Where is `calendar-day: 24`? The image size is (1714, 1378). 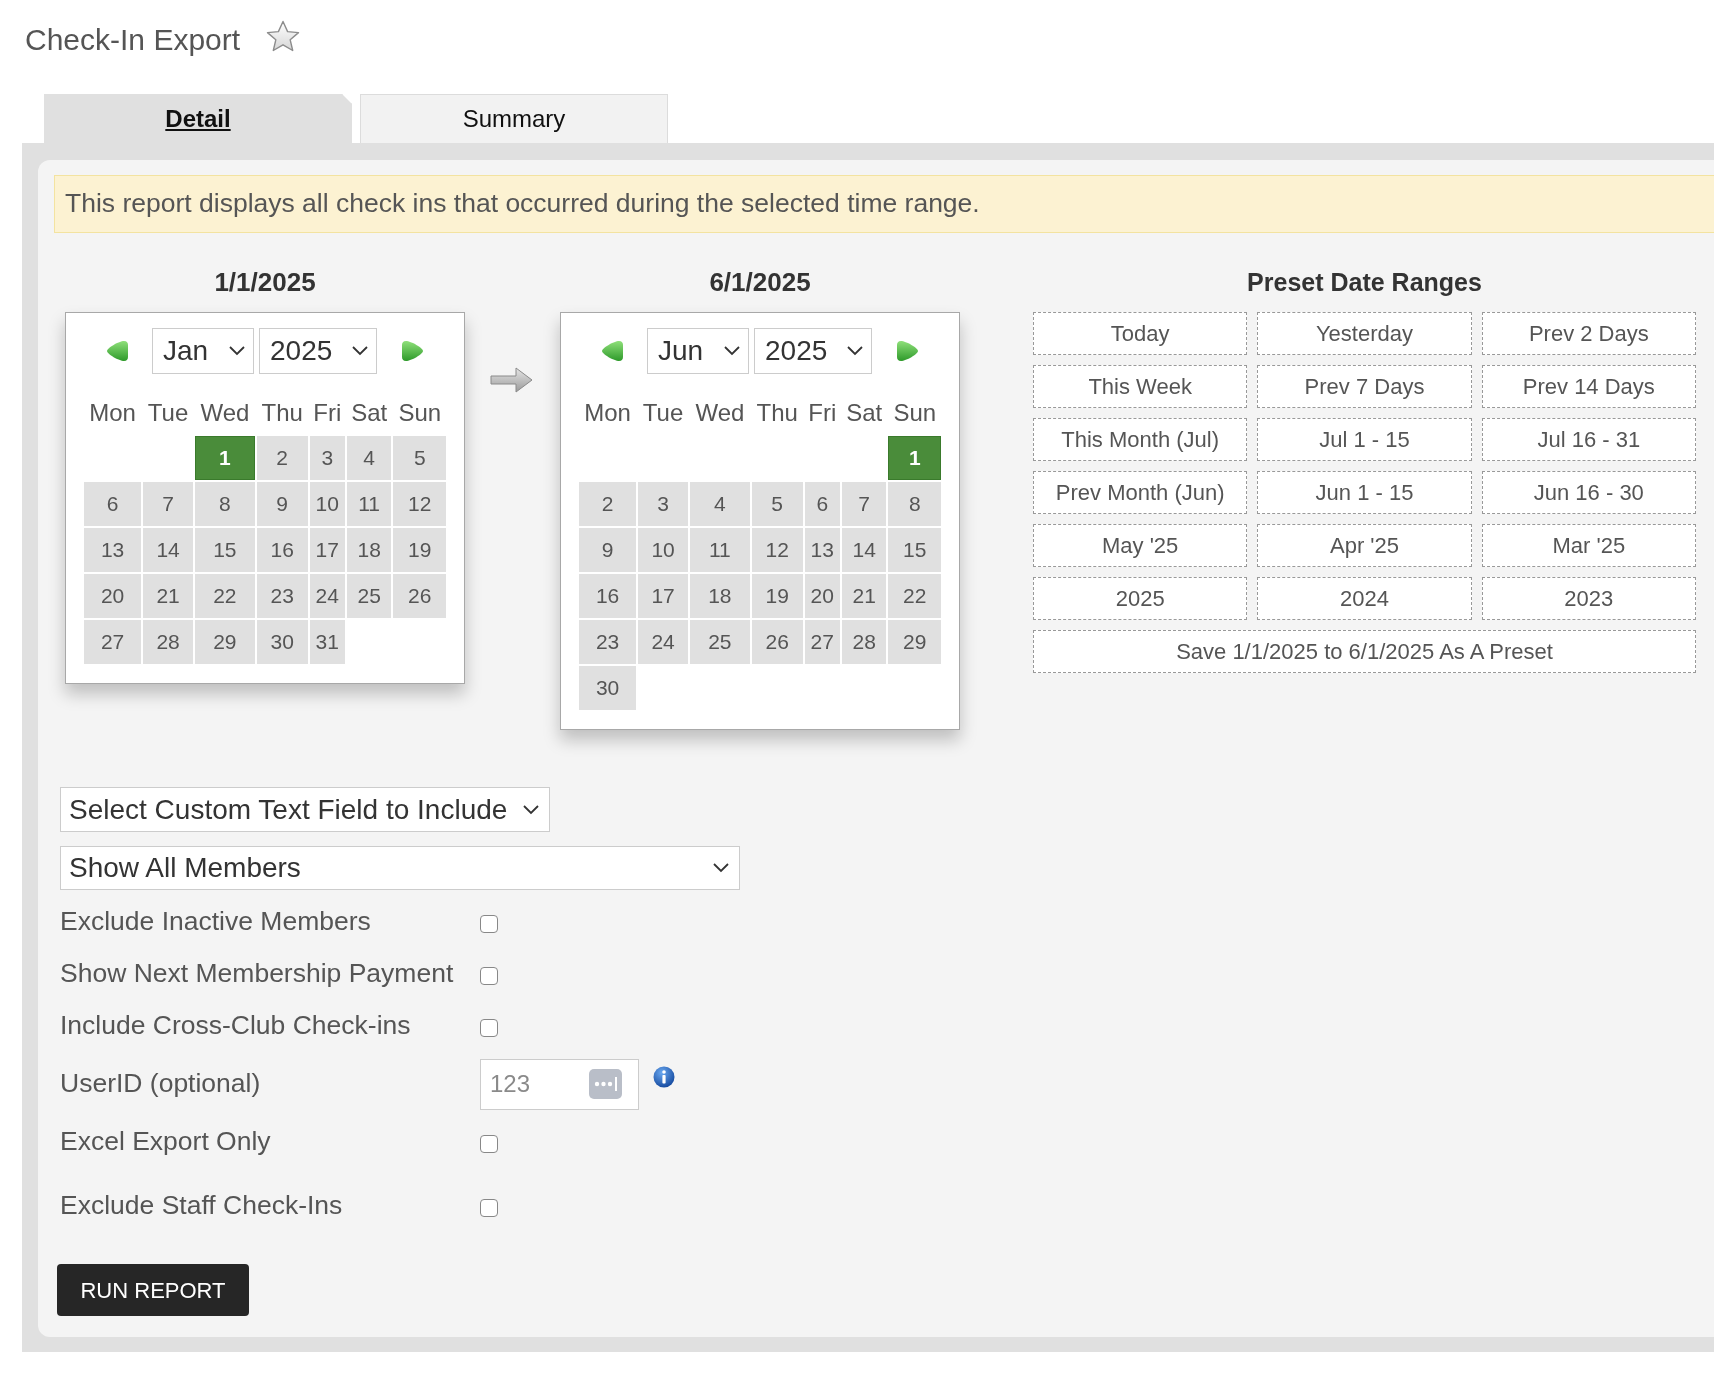
calendar-day: 24 is located at coordinates (327, 596).